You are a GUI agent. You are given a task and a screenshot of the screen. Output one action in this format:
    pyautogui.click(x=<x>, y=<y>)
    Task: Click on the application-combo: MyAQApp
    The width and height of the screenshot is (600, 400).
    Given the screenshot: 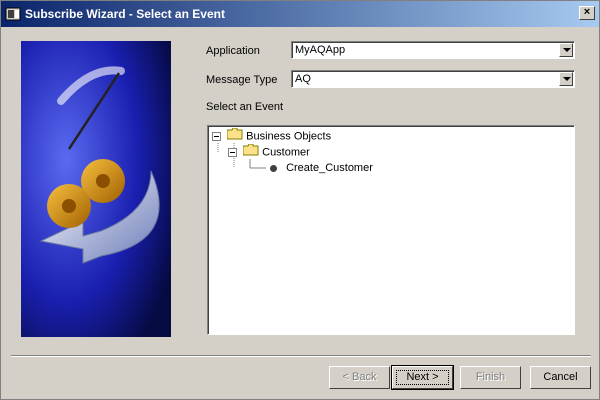 What is the action you would take?
    pyautogui.click(x=433, y=50)
    